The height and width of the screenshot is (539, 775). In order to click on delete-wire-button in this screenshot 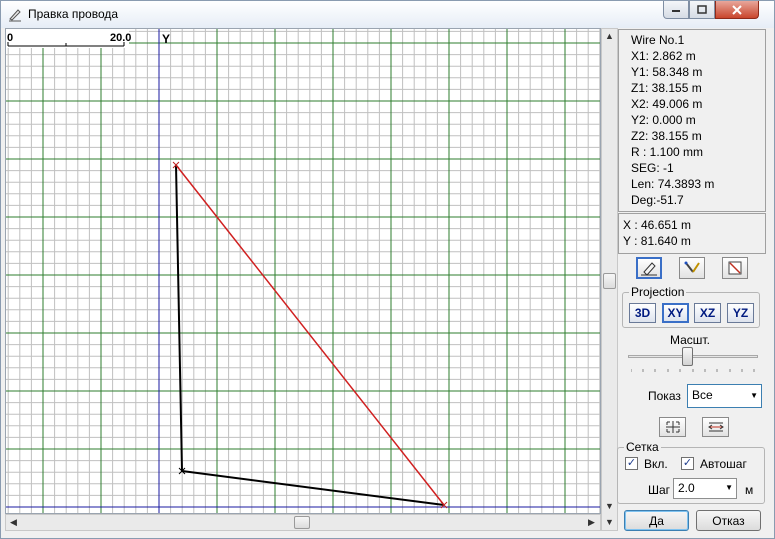, I will do `click(735, 268)`.